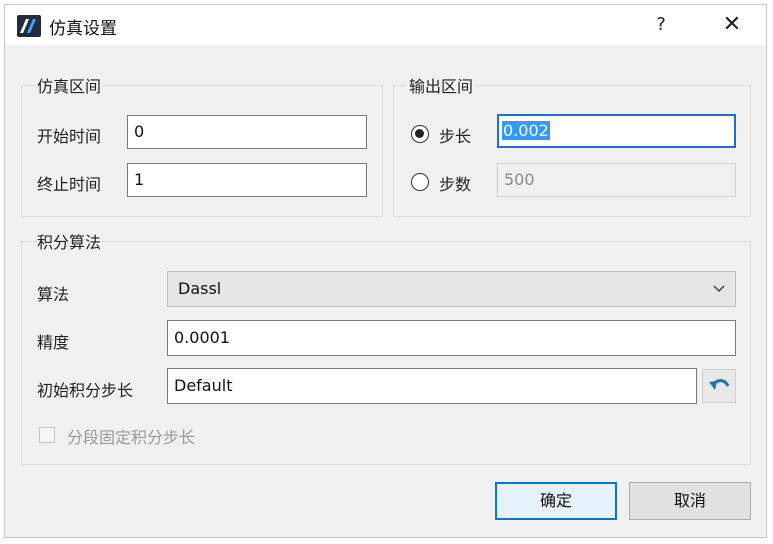 This screenshot has height=544, width=773. What do you see at coordinates (247, 180) in the screenshot?
I see `end-time-input: 1` at bounding box center [247, 180].